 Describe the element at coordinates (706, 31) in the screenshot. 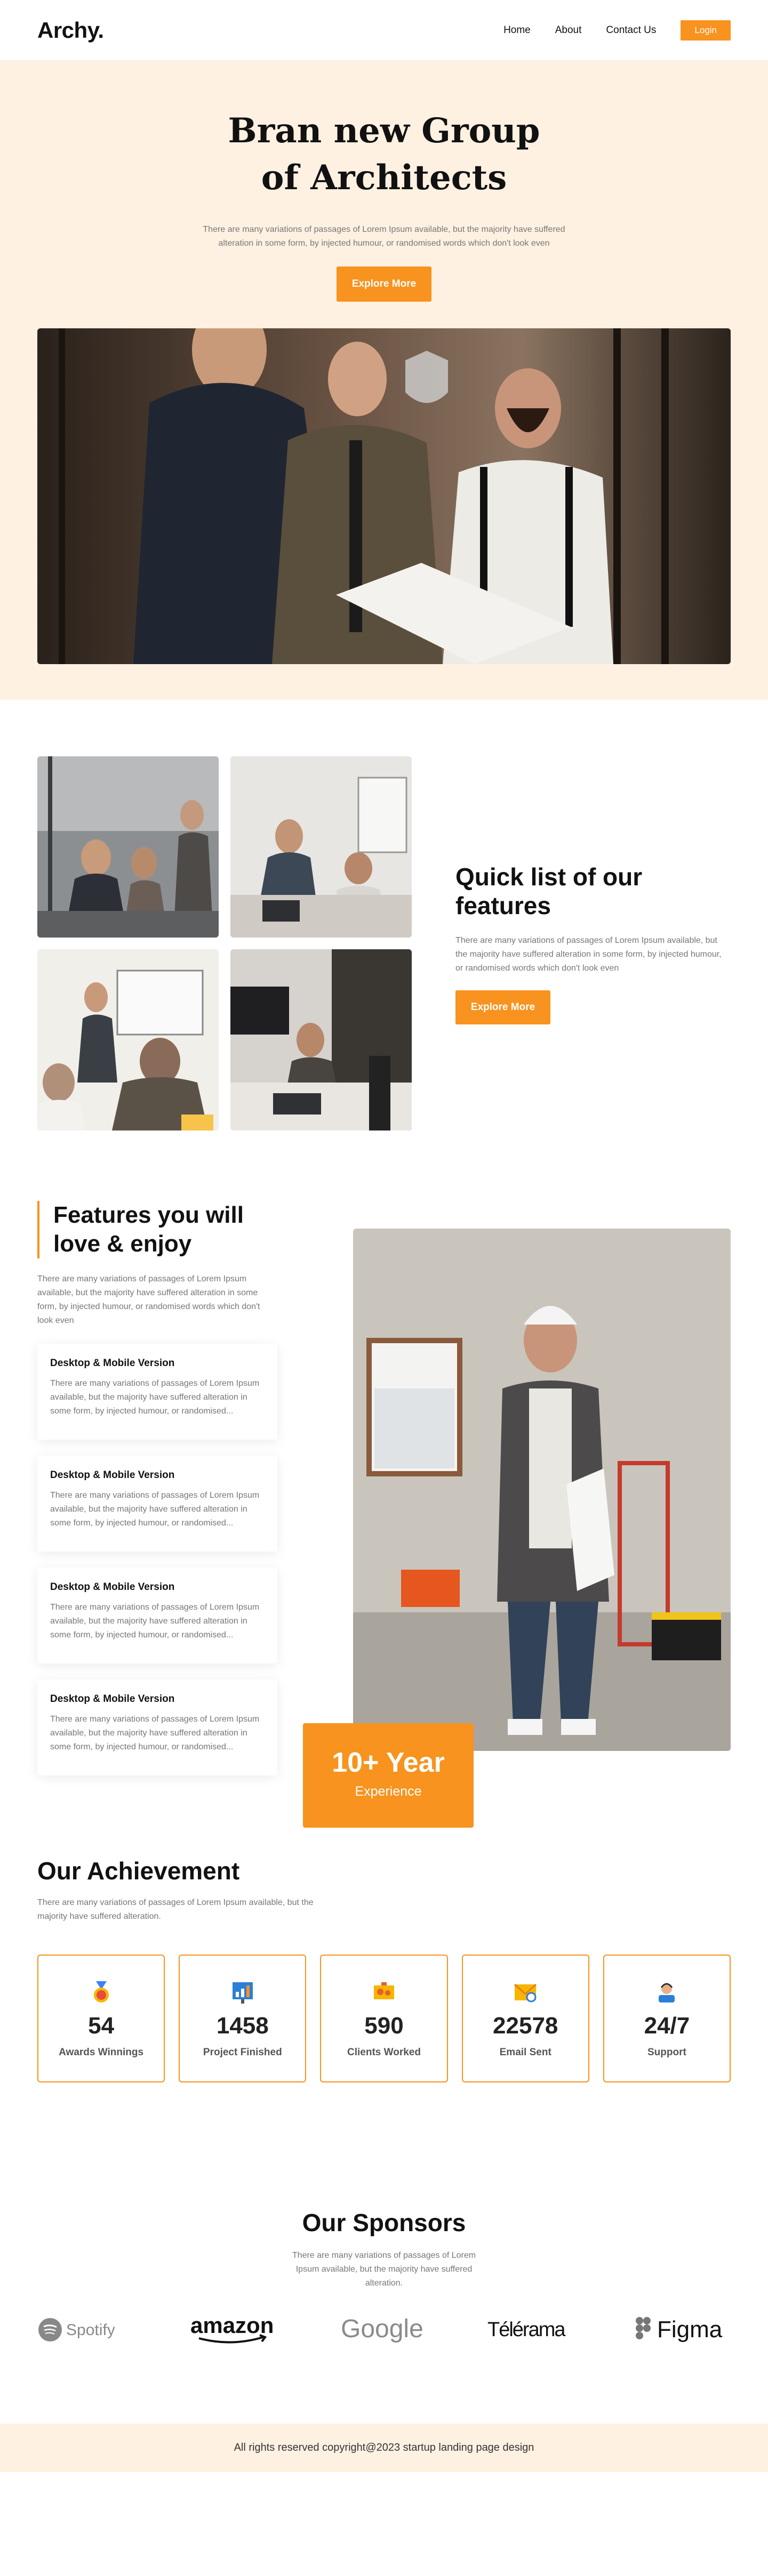

I see `login-button: Login` at that location.